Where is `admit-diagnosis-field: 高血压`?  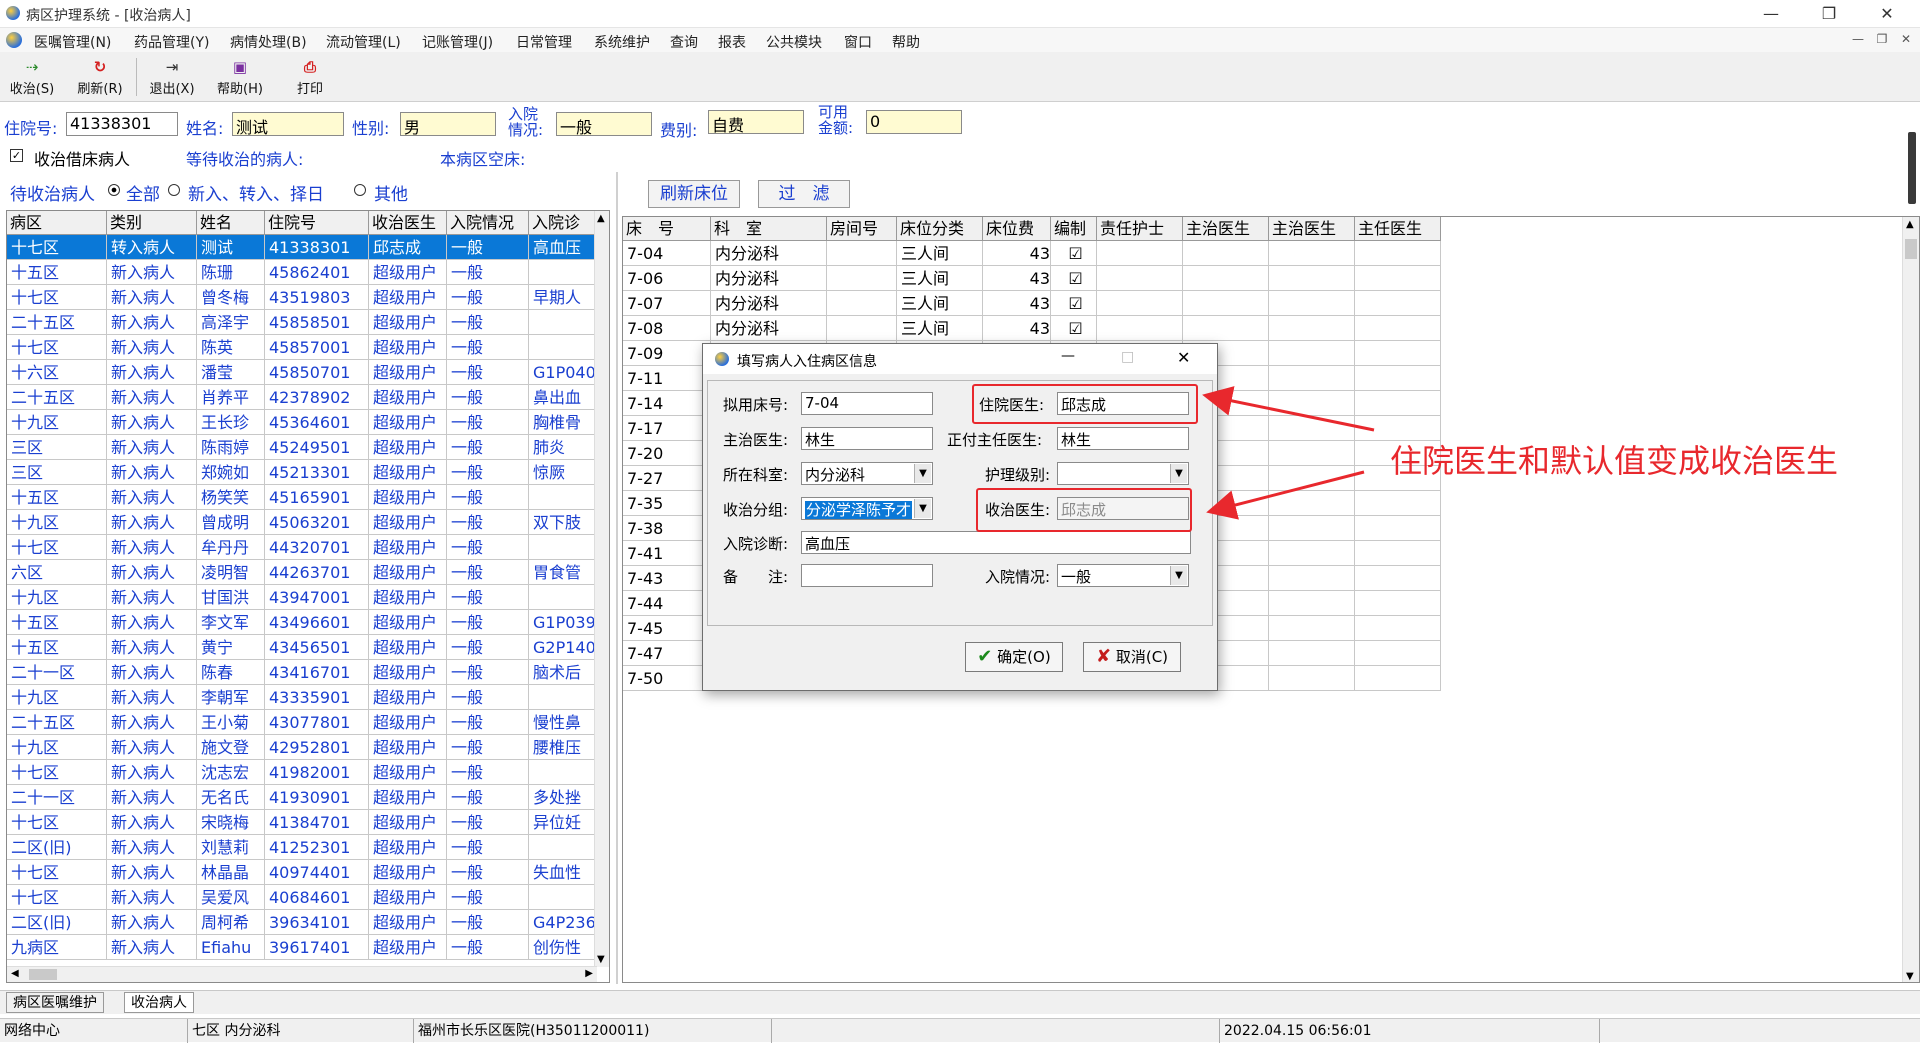 admit-diagnosis-field: 高血压 is located at coordinates (996, 542).